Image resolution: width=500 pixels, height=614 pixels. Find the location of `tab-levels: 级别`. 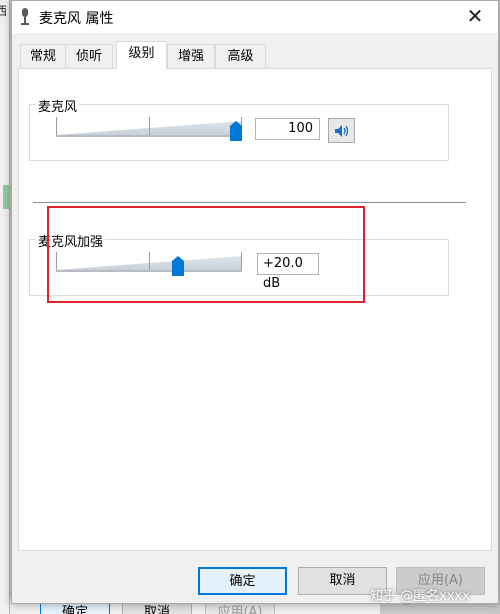

tab-levels: 级别 is located at coordinates (141, 55).